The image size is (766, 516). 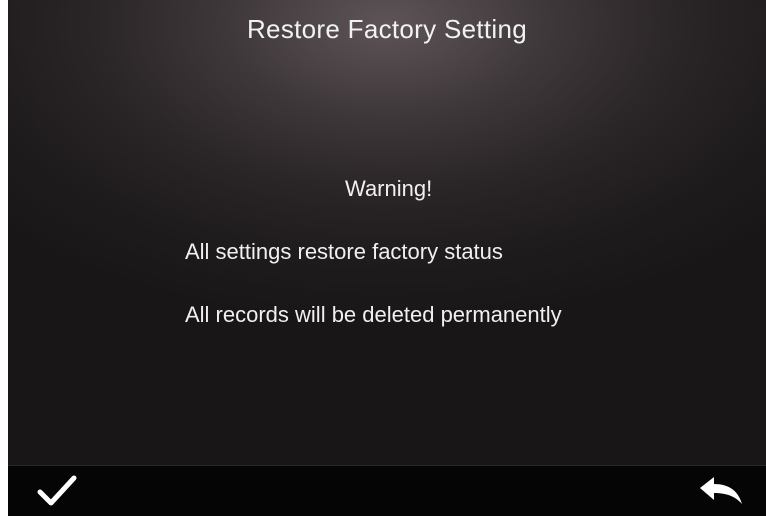 I want to click on warning-label: Warning!, so click(x=389, y=188).